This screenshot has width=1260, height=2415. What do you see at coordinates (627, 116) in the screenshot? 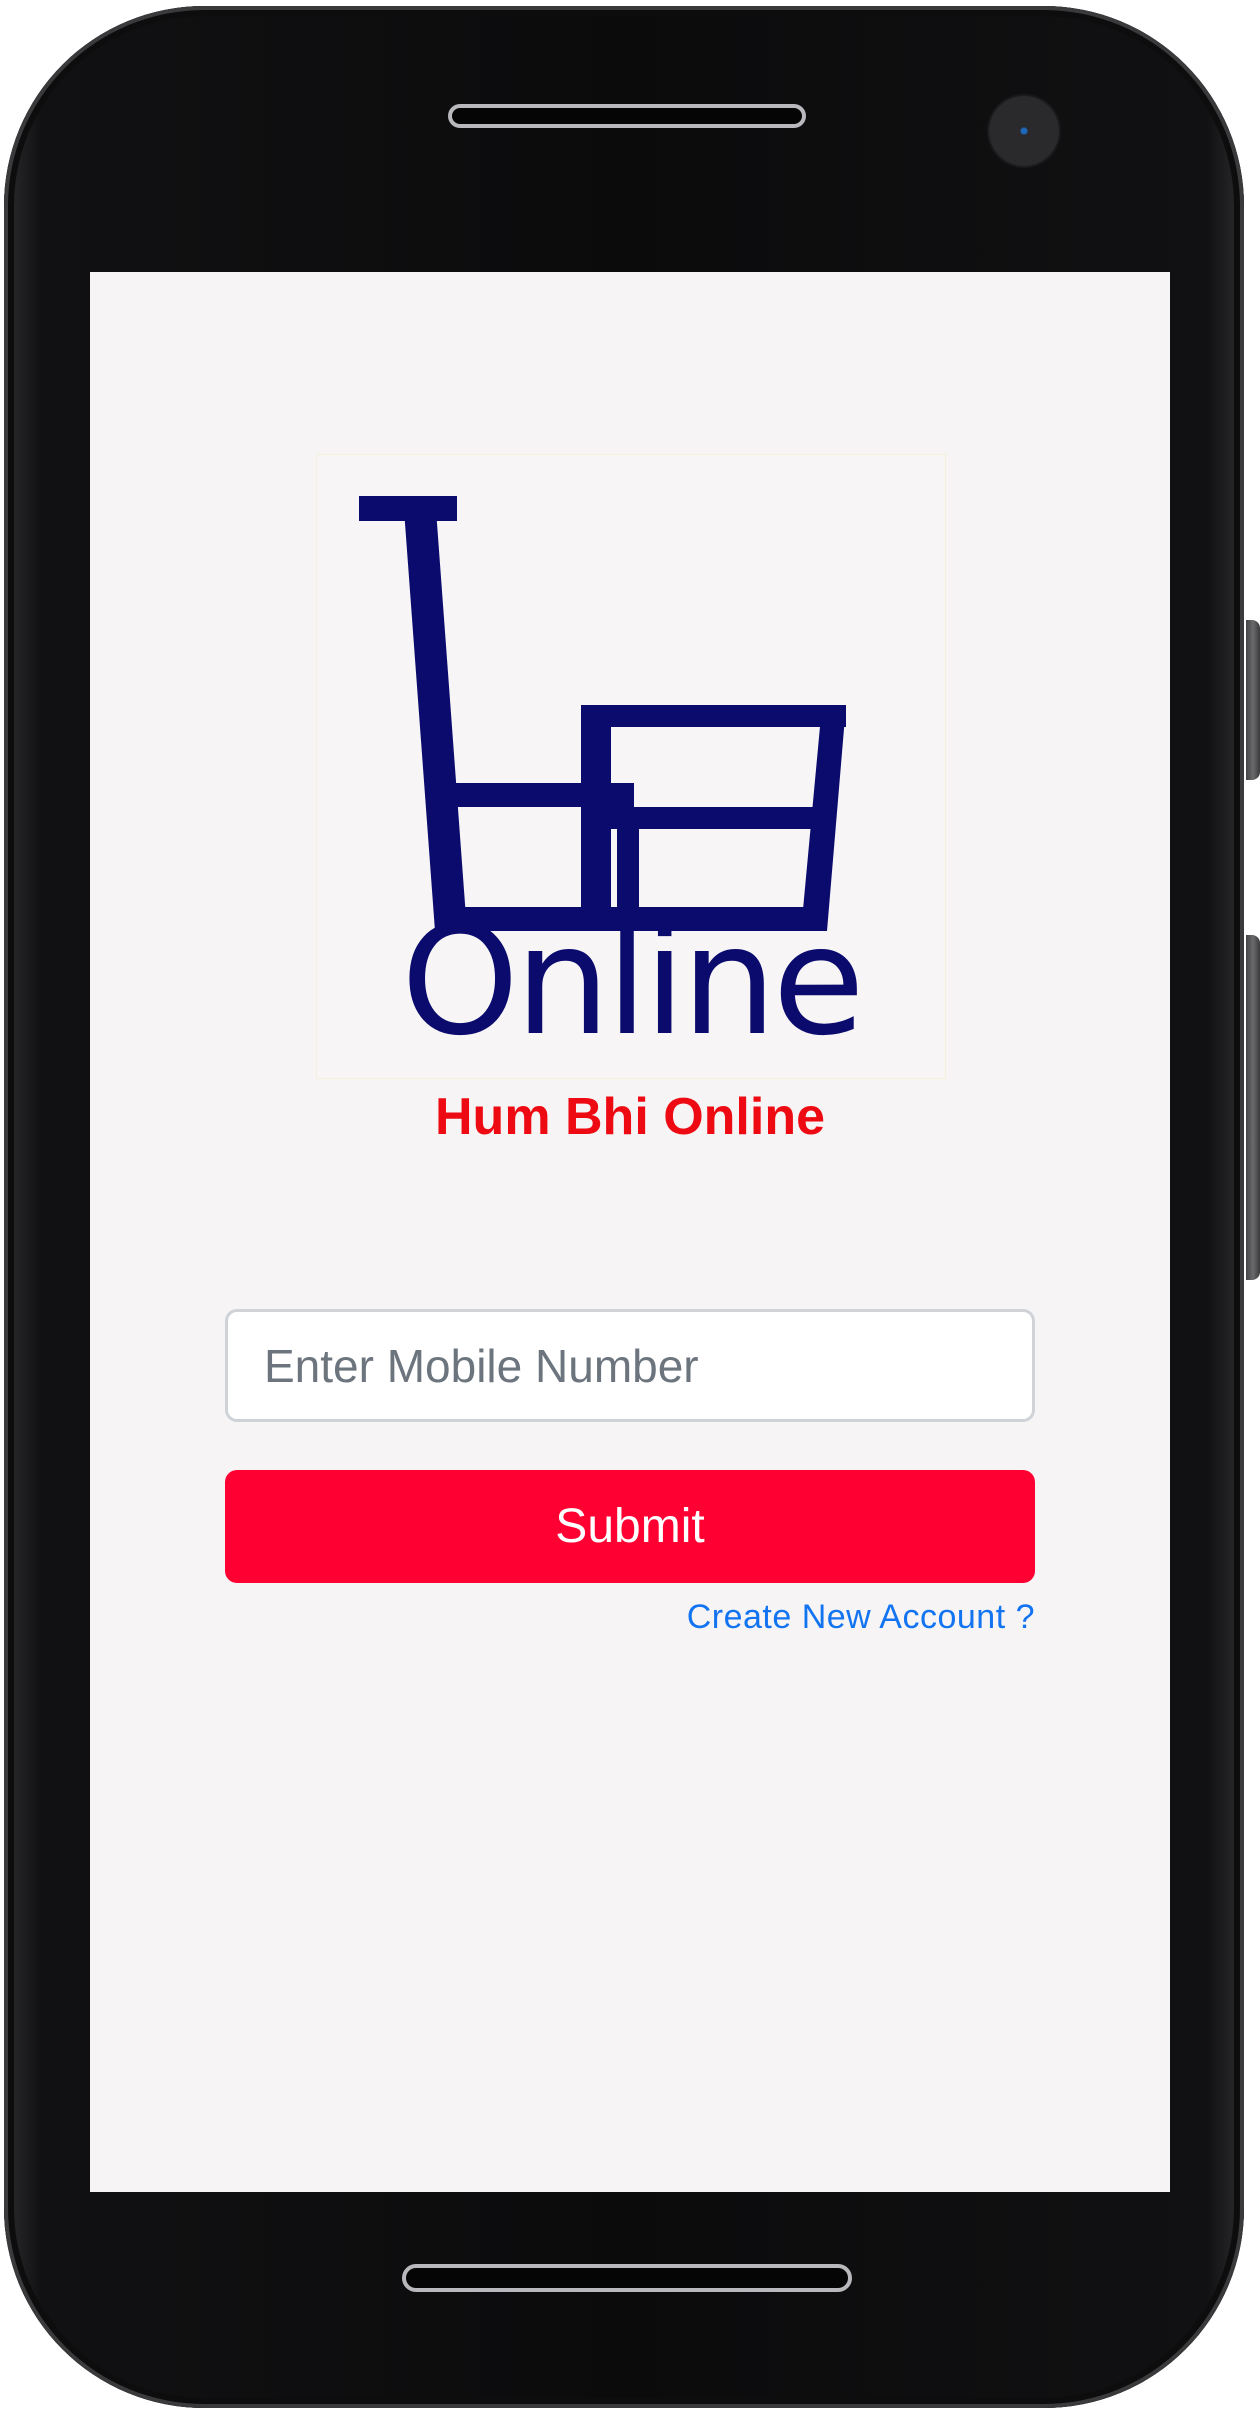
I see `earpiece-speaker` at bounding box center [627, 116].